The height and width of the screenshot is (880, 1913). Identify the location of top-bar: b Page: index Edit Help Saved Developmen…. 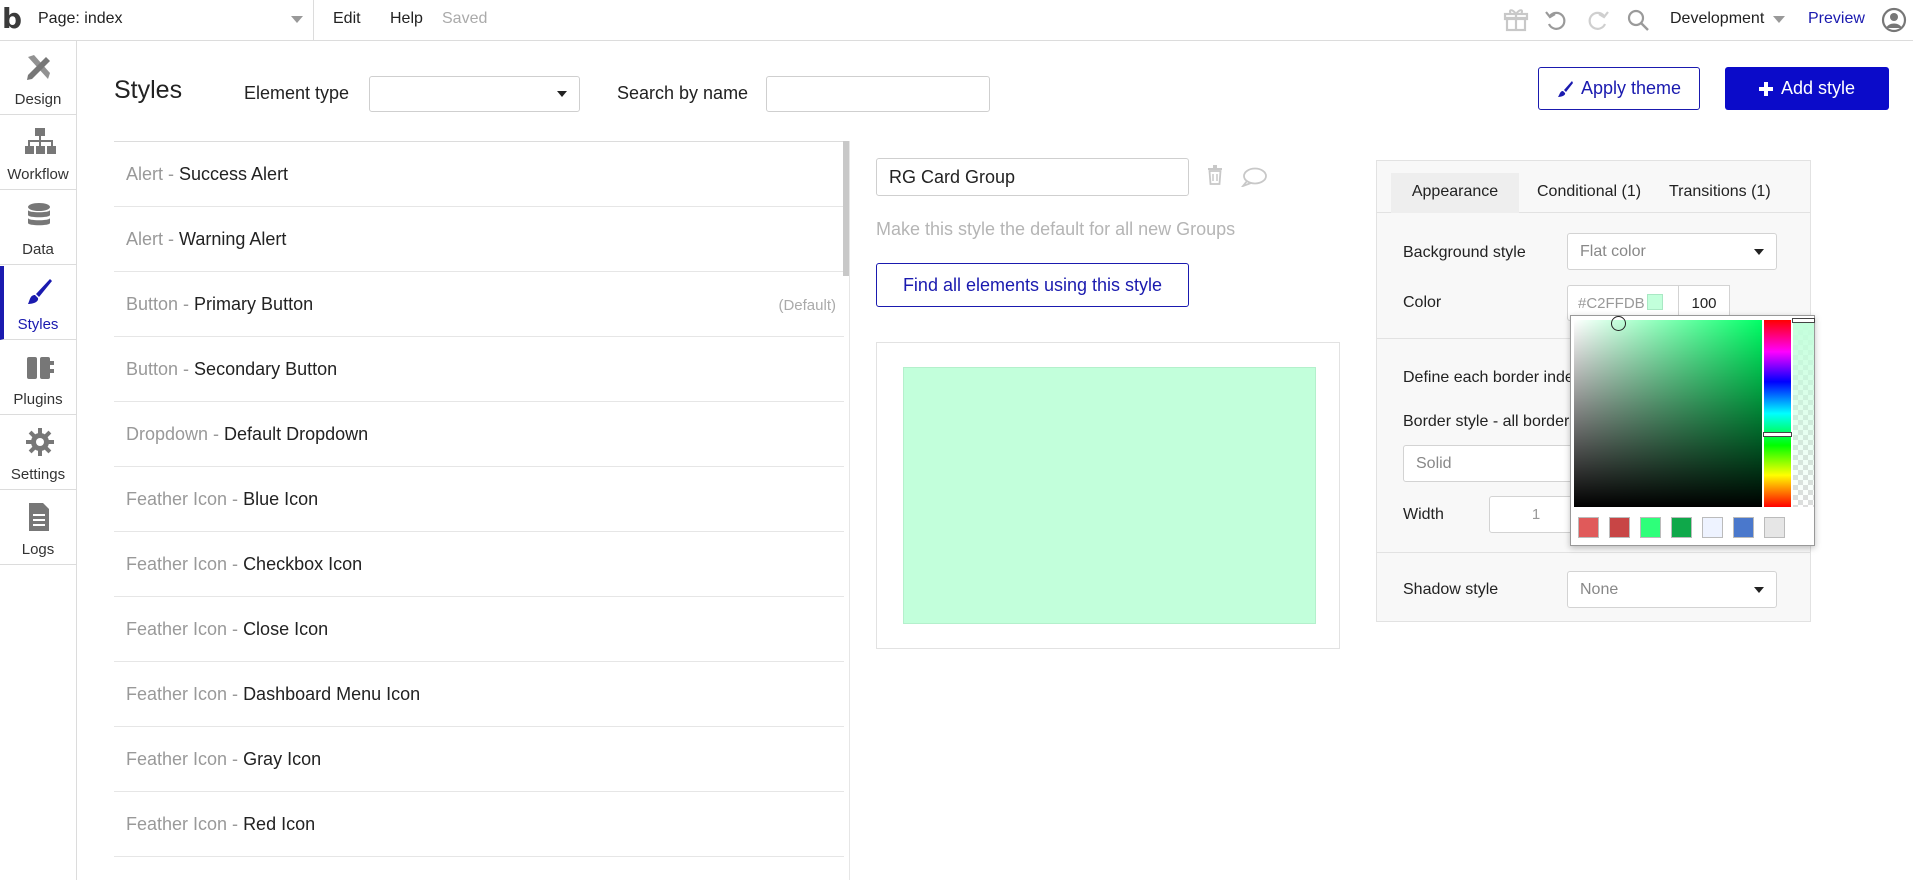
(956, 20).